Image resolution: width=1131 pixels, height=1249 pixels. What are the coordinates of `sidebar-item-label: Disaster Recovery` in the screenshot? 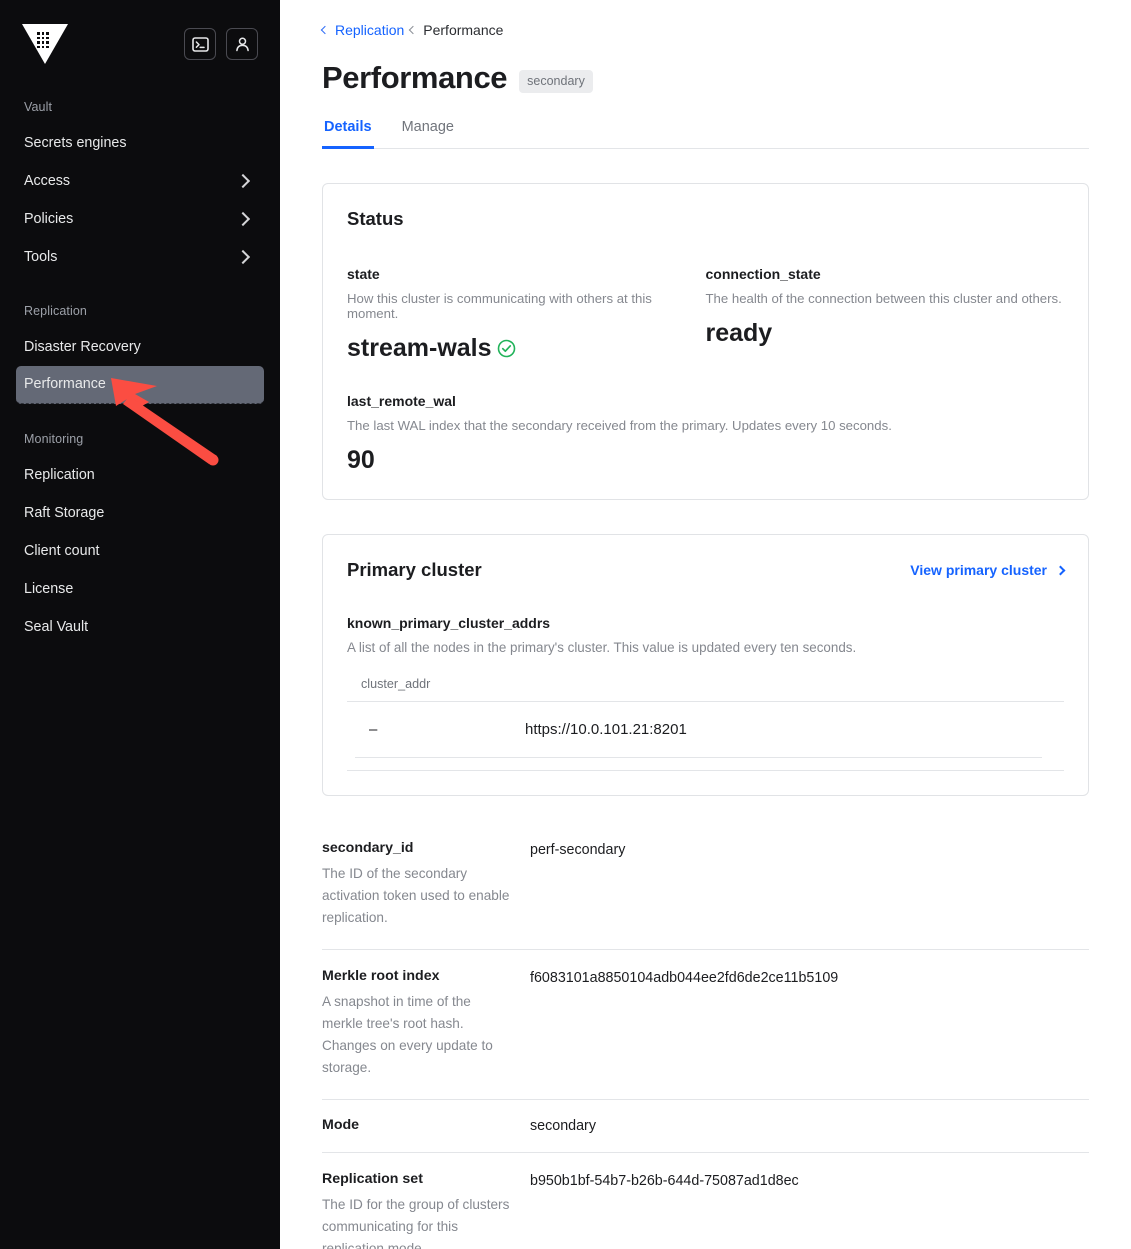 It's located at (82, 346).